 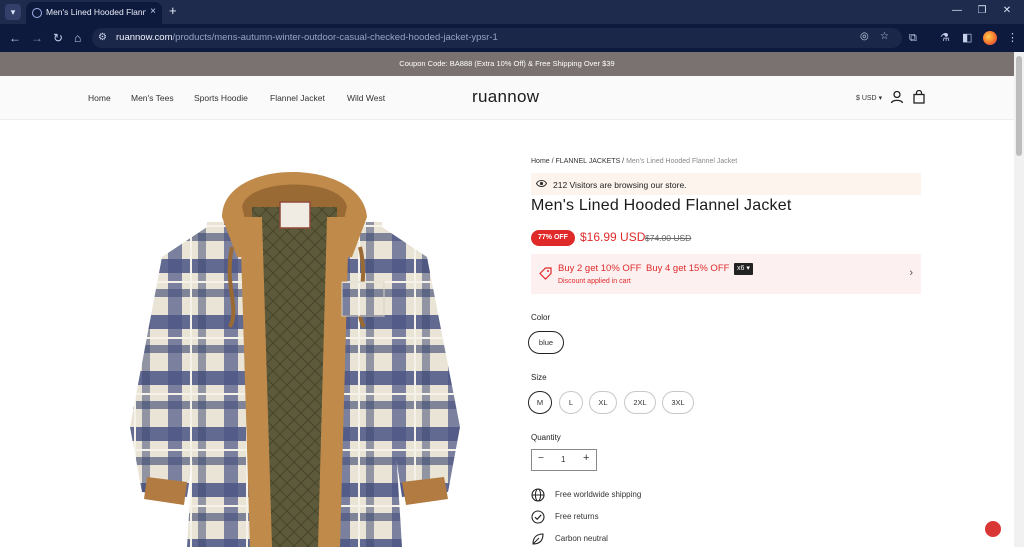 I want to click on discount-badge: 77% OFF, so click(x=553, y=238).